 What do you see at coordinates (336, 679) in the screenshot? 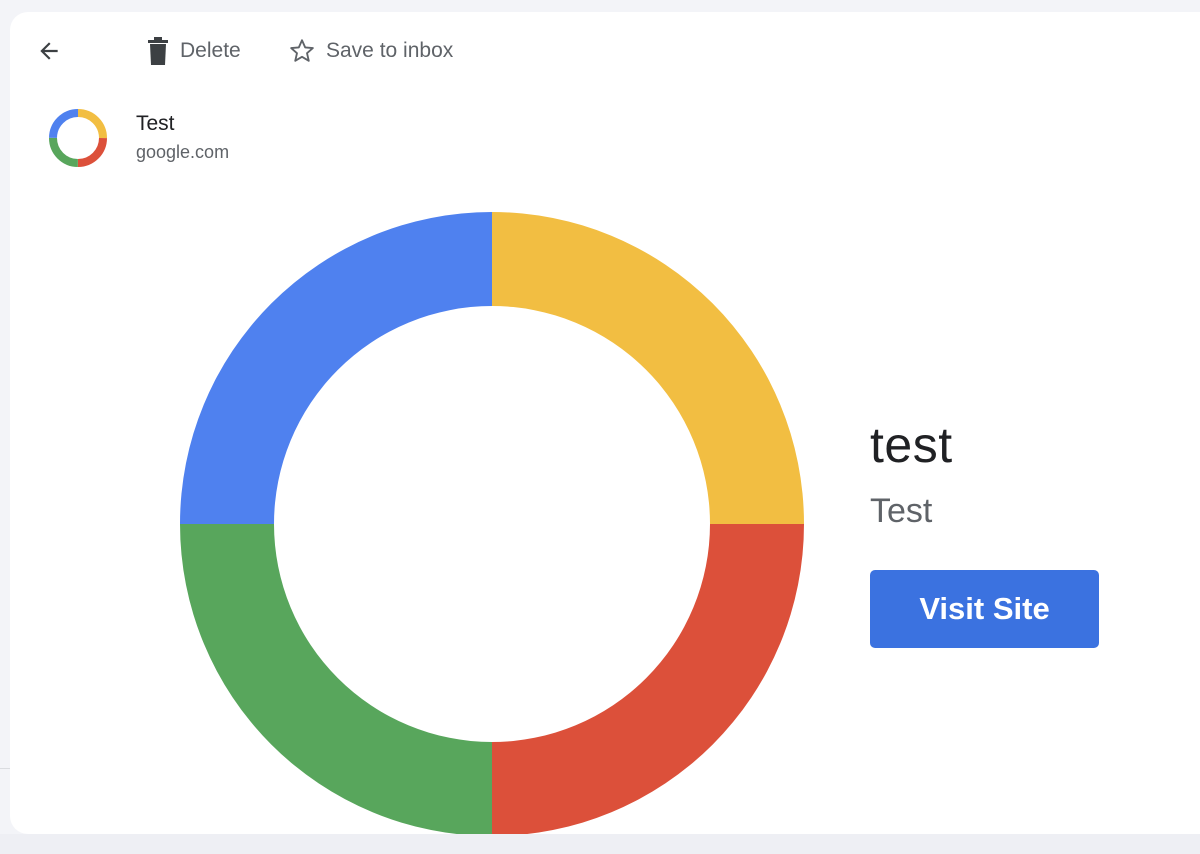
I see `ring-segment-green` at bounding box center [336, 679].